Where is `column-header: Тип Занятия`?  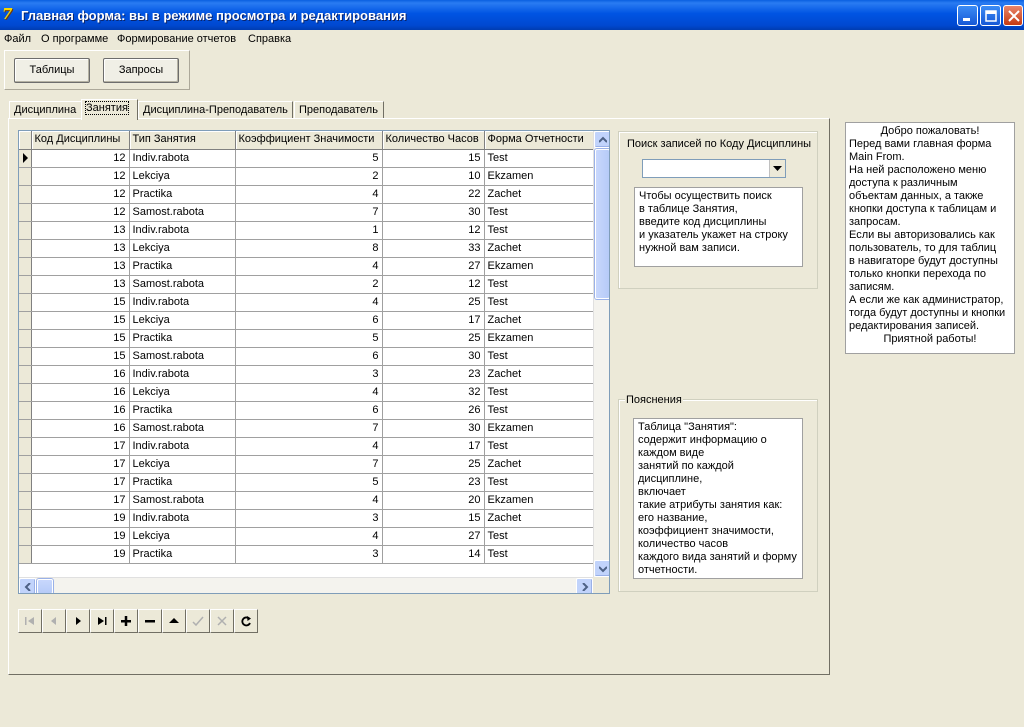 column-header: Тип Занятия is located at coordinates (182, 140).